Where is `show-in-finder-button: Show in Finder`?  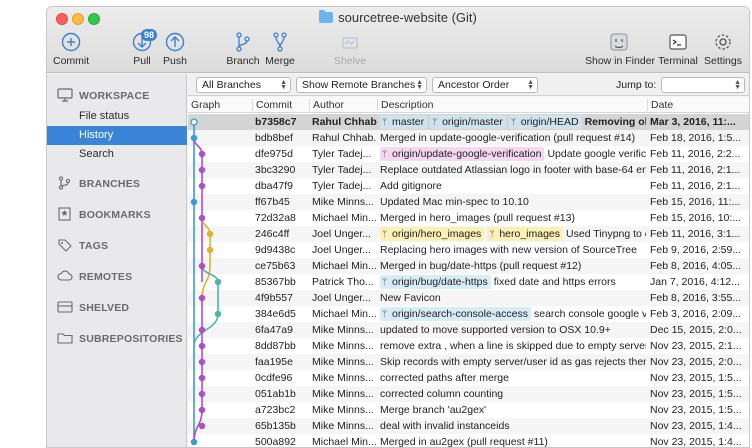
show-in-finder-button: Show in Finder is located at coordinates (620, 49).